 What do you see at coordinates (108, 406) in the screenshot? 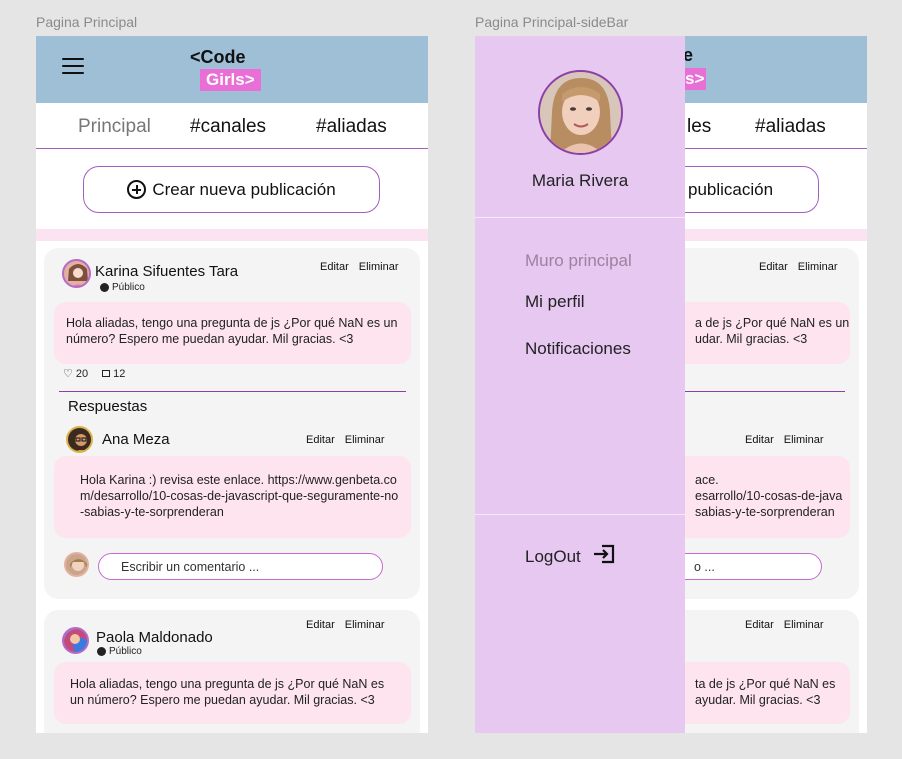
I see `replies-title: Respuestas` at bounding box center [108, 406].